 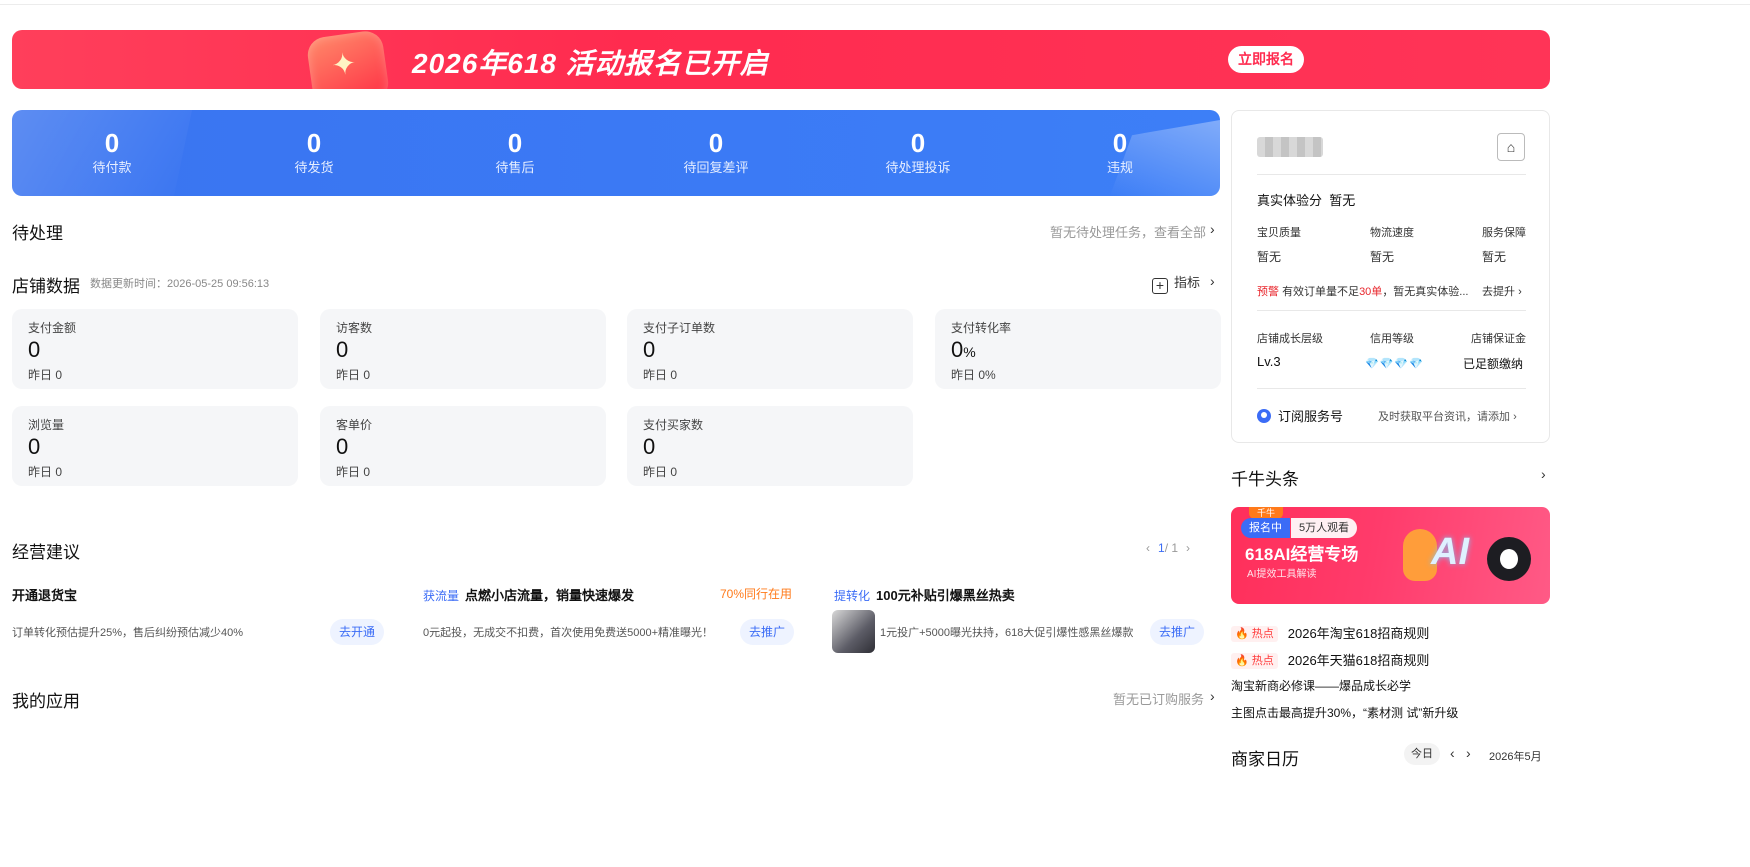 I want to click on stat-violation: 0 违规, so click(x=1120, y=153).